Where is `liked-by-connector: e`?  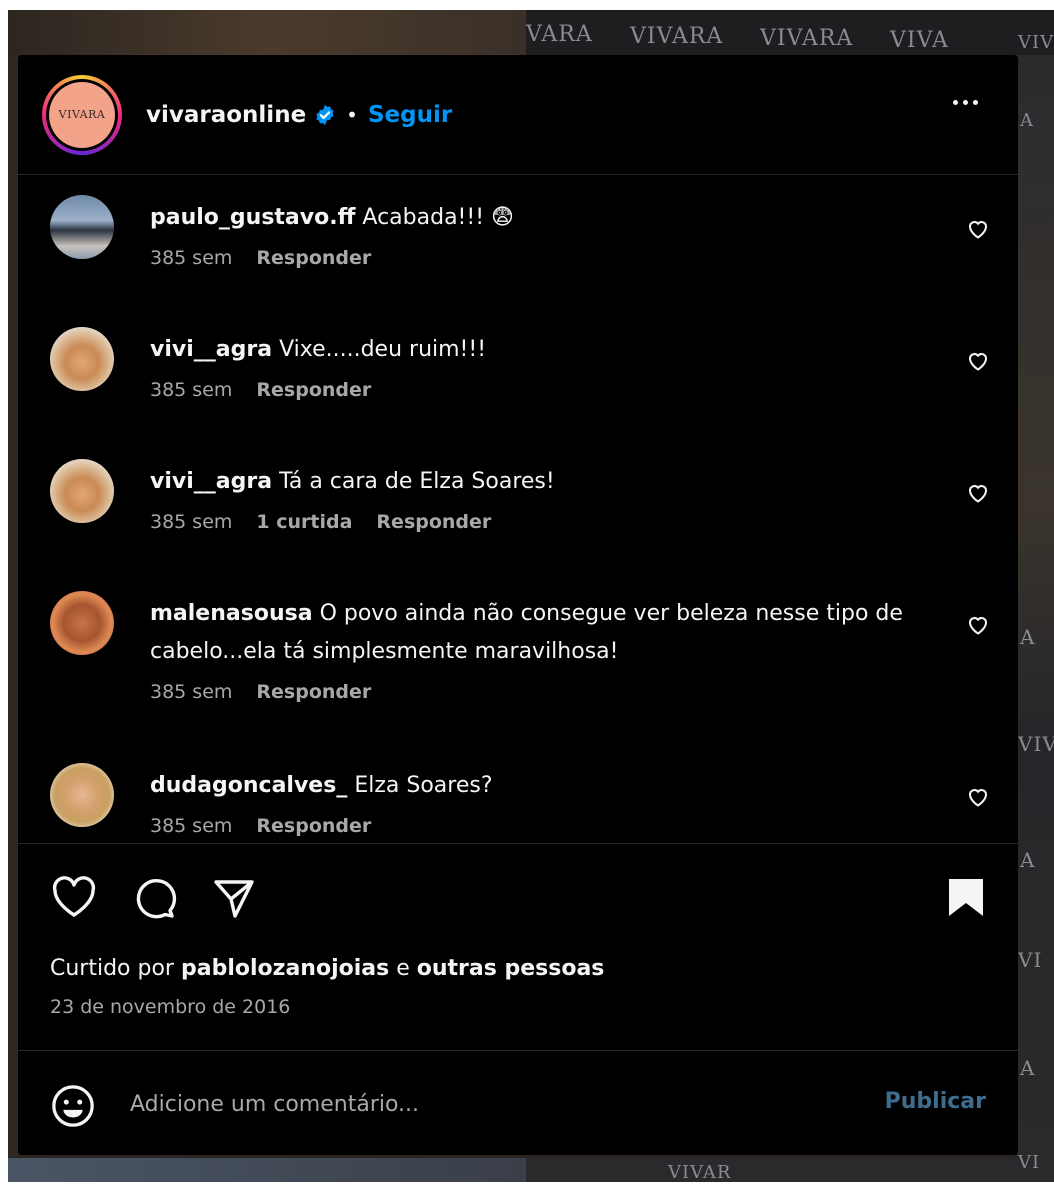
liked-by-connector: e is located at coordinates (403, 968).